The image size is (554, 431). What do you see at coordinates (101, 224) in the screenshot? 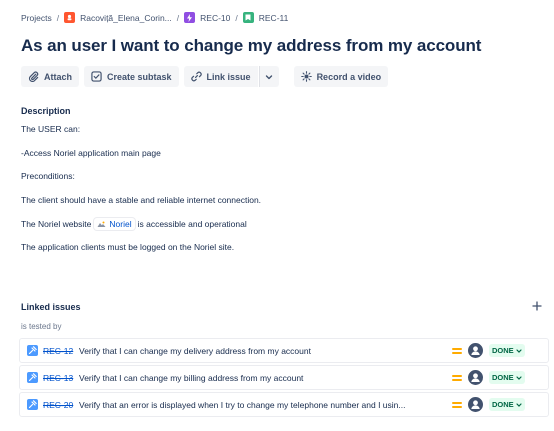
I see `site-favicon-icon` at bounding box center [101, 224].